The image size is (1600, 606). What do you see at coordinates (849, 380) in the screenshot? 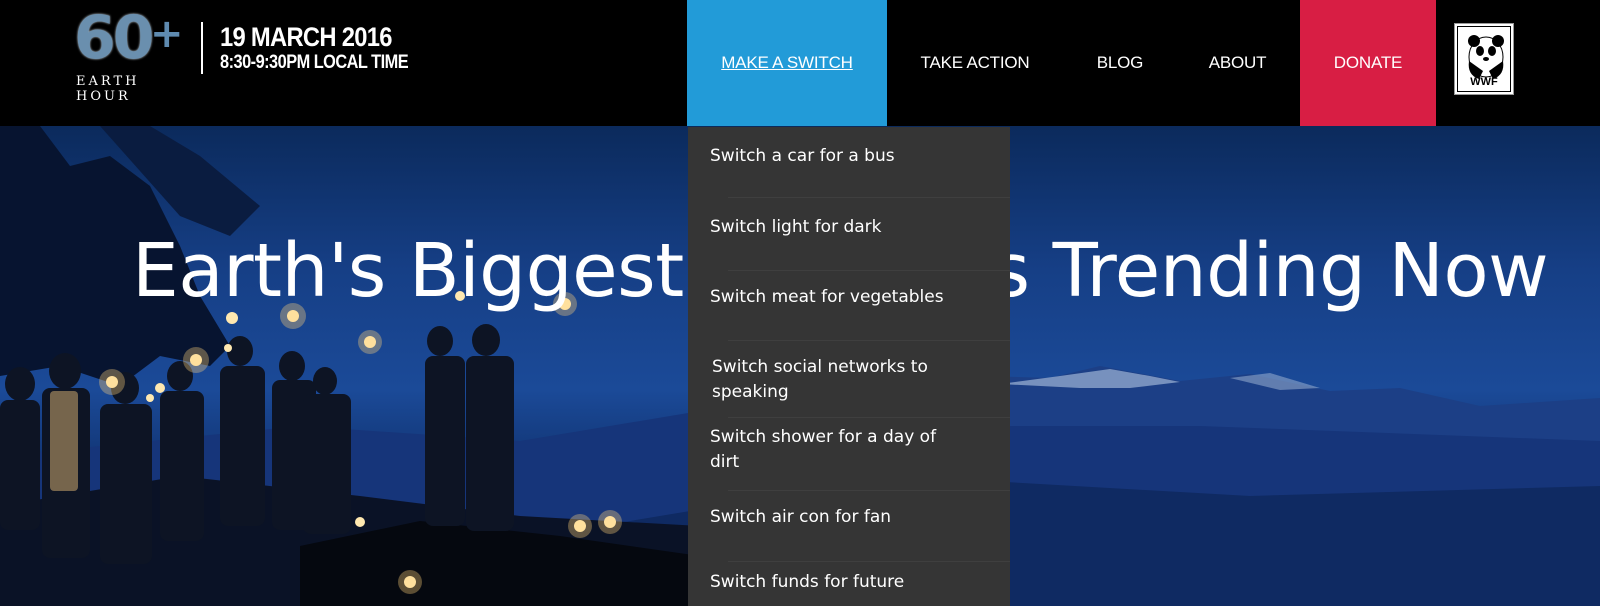
I see `dropdown-item-social-speaking: Switch social networks to speaking` at bounding box center [849, 380].